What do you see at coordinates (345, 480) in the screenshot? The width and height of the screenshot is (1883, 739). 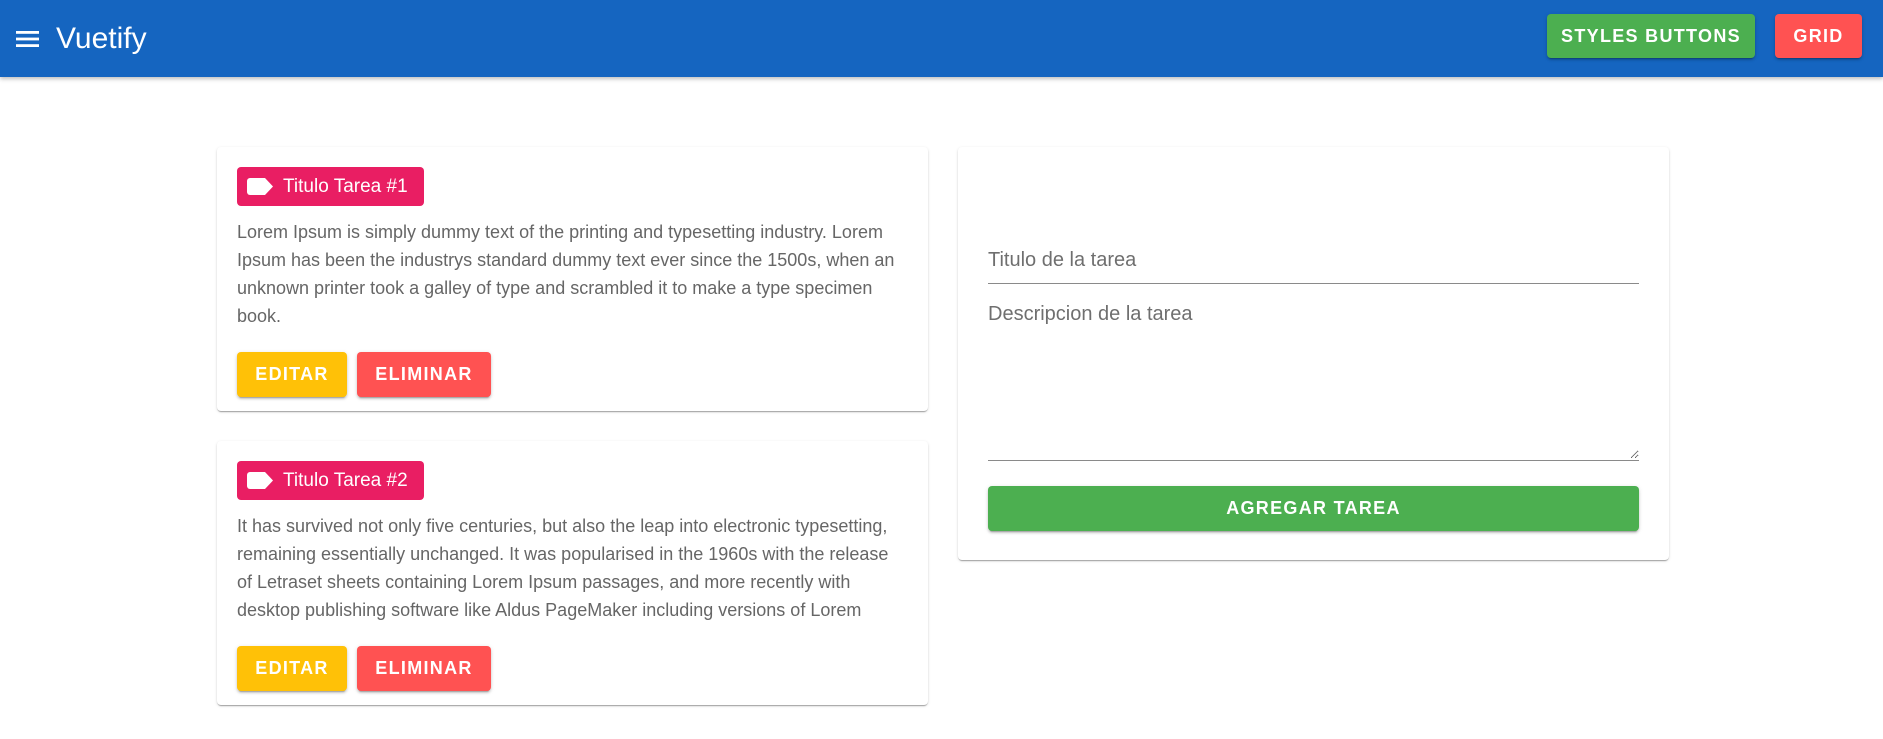 I see `task-title: Titulo Tarea #2` at bounding box center [345, 480].